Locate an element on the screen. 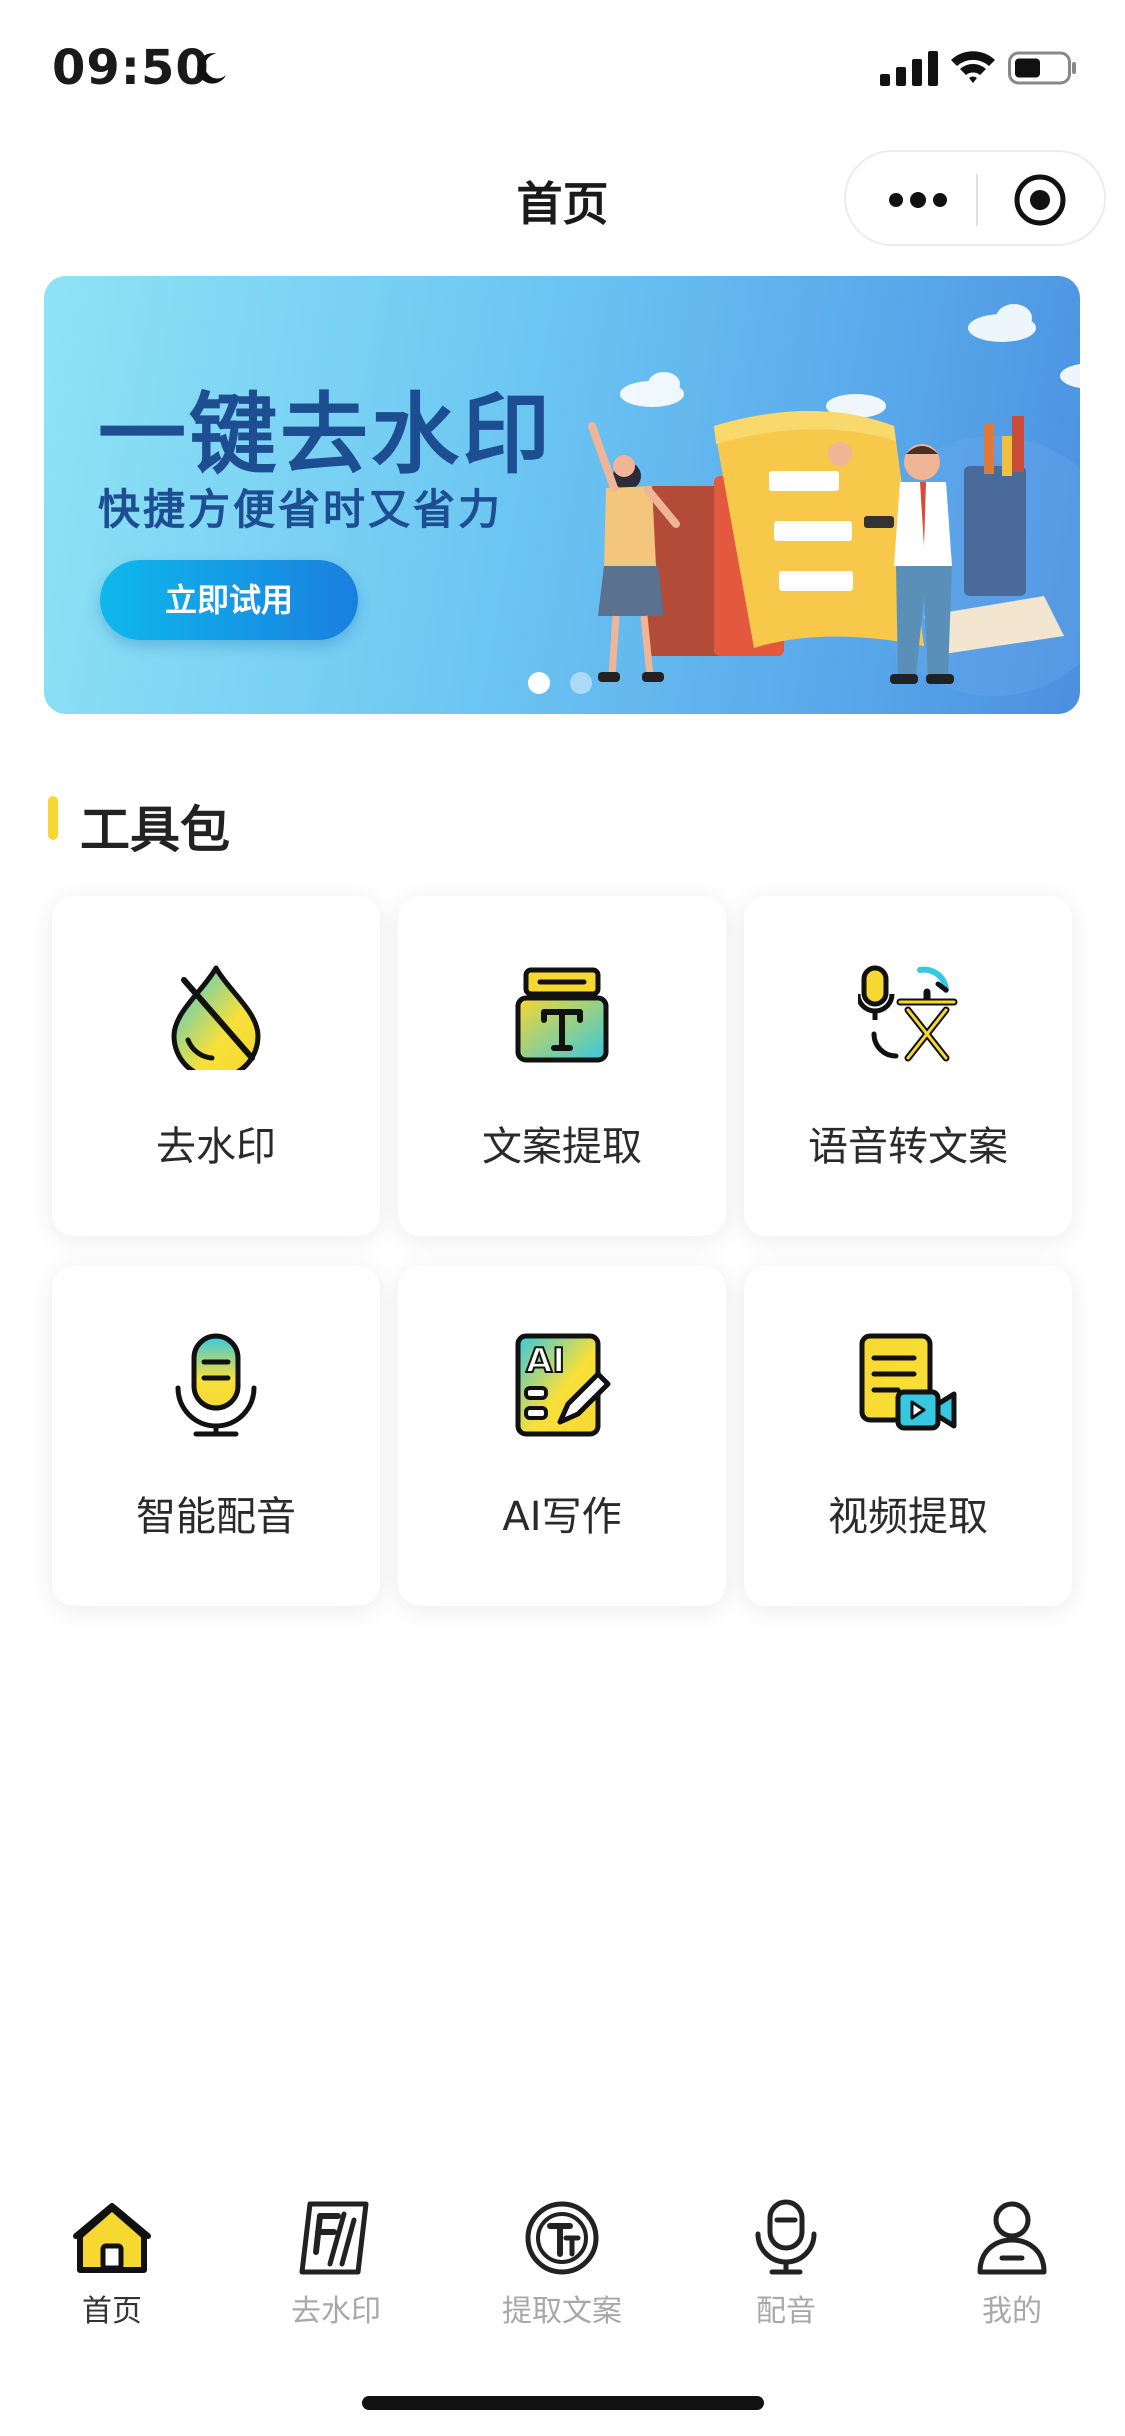 This screenshot has width=1125, height=2436. tab-profile: 我的 is located at coordinates (1012, 2263).